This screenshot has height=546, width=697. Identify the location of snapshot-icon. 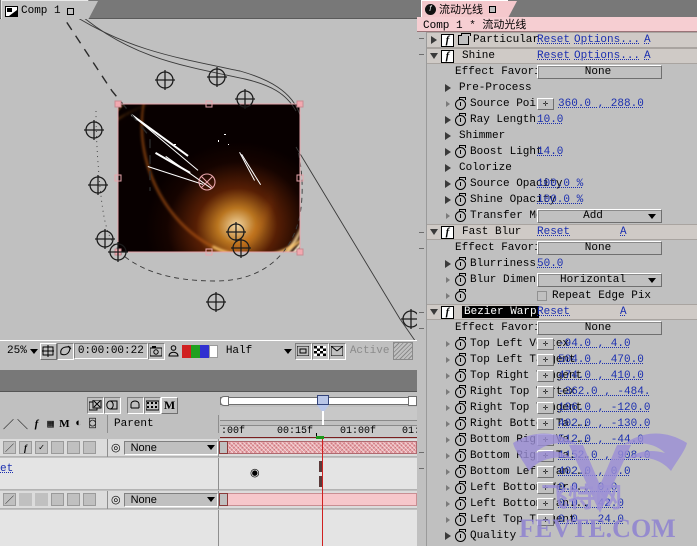
(156, 351).